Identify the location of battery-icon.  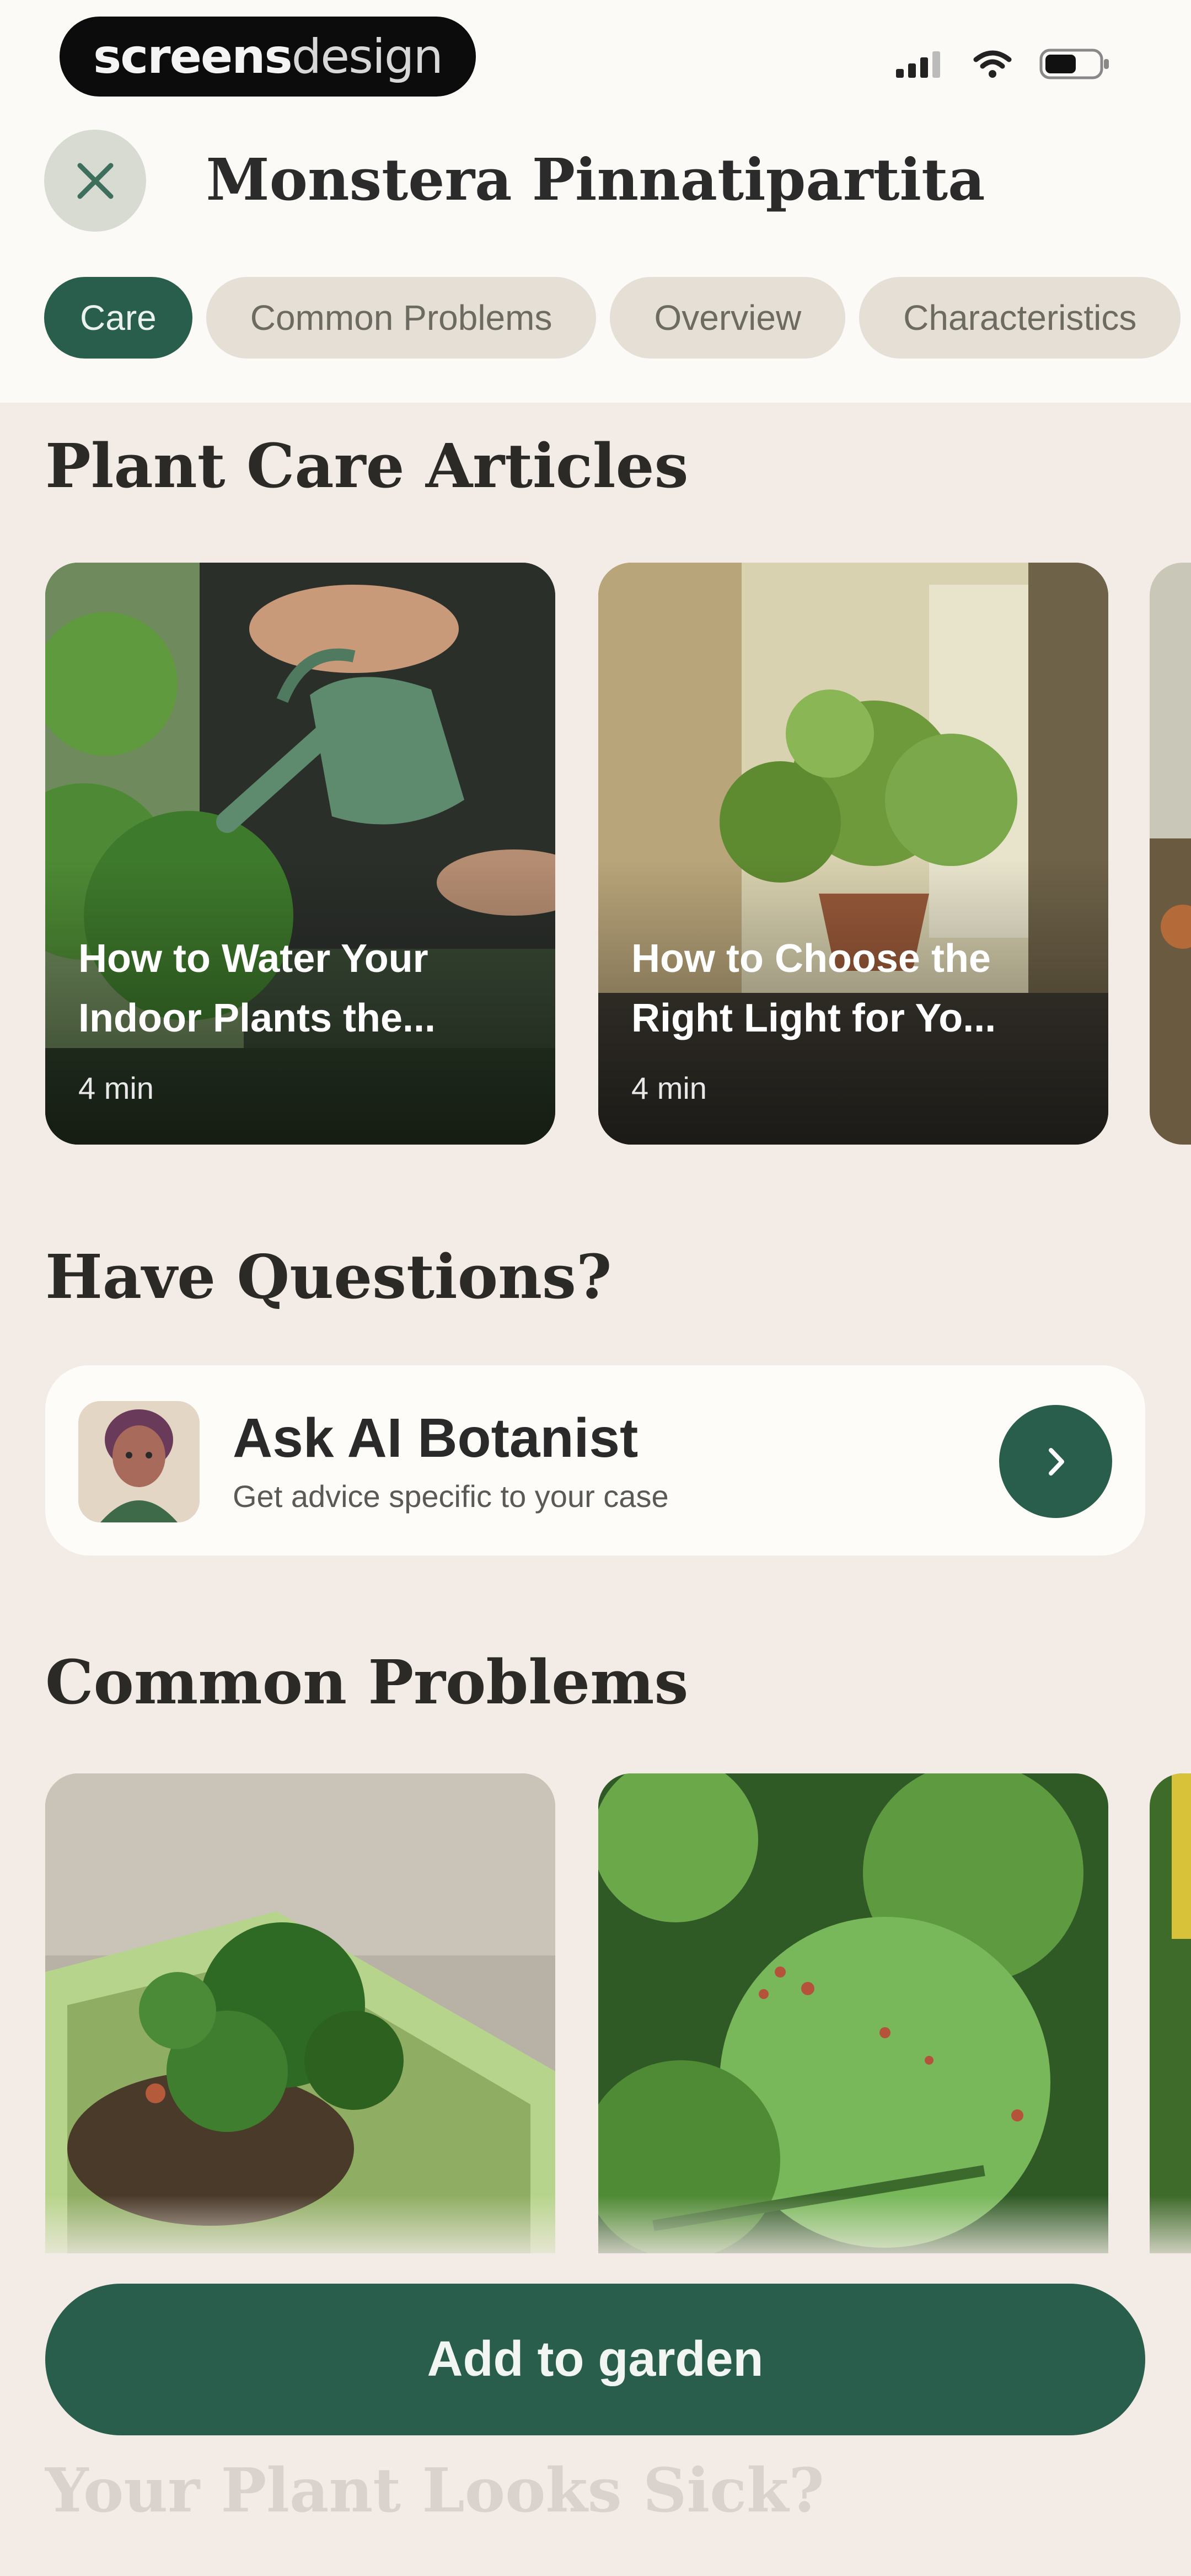
(1074, 64).